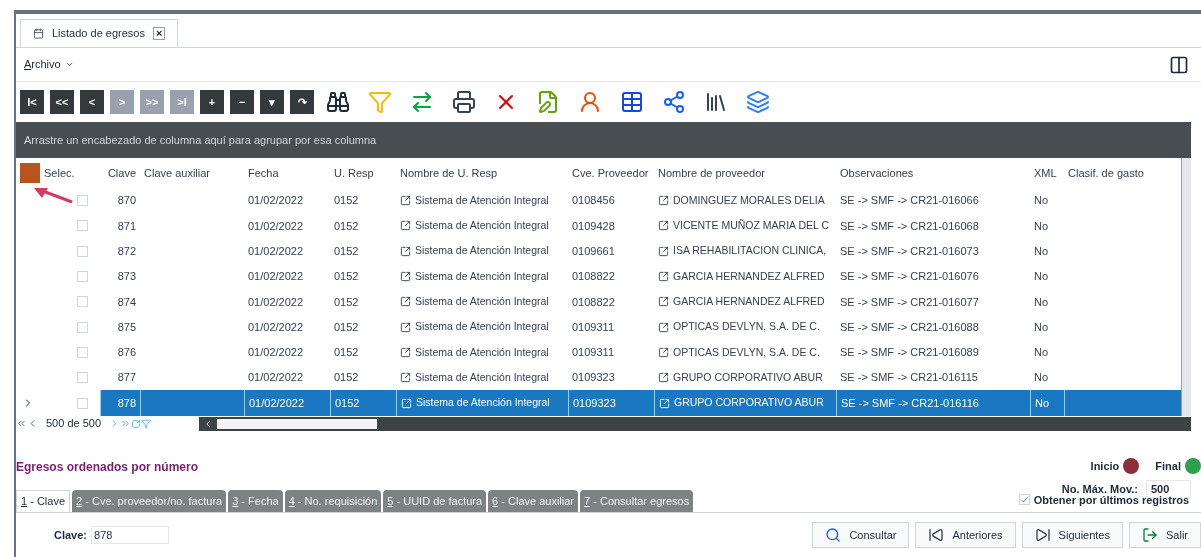  What do you see at coordinates (1179, 64) in the screenshot?
I see `window-icon` at bounding box center [1179, 64].